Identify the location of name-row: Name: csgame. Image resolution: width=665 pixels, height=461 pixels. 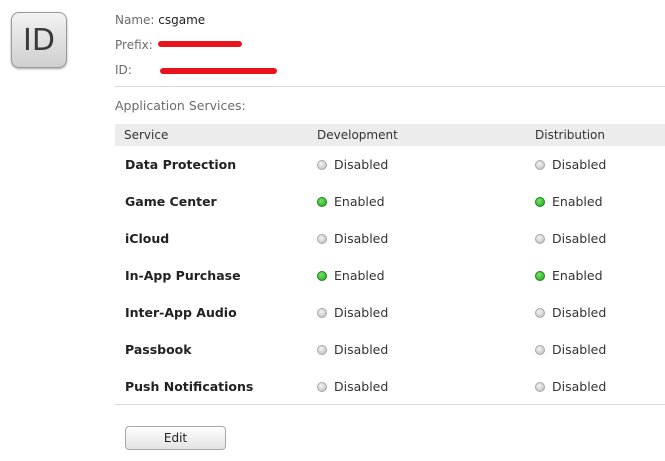
(160, 20).